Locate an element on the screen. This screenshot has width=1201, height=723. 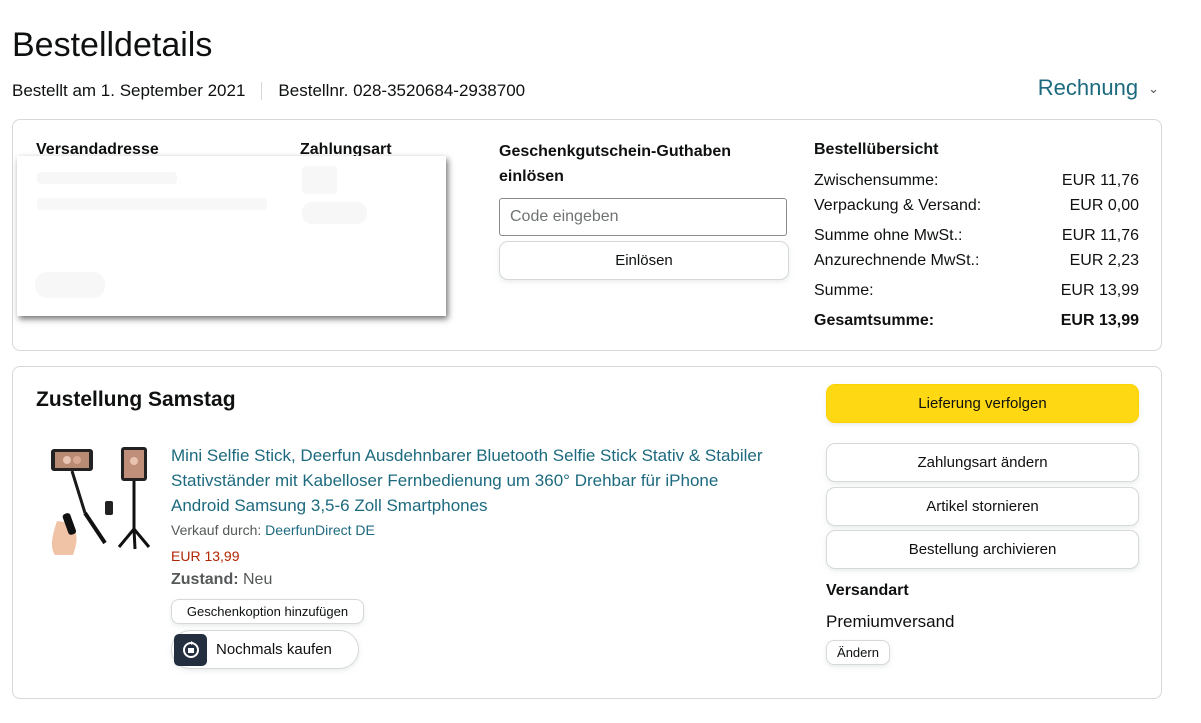
product-image is located at coordinates (101, 501).